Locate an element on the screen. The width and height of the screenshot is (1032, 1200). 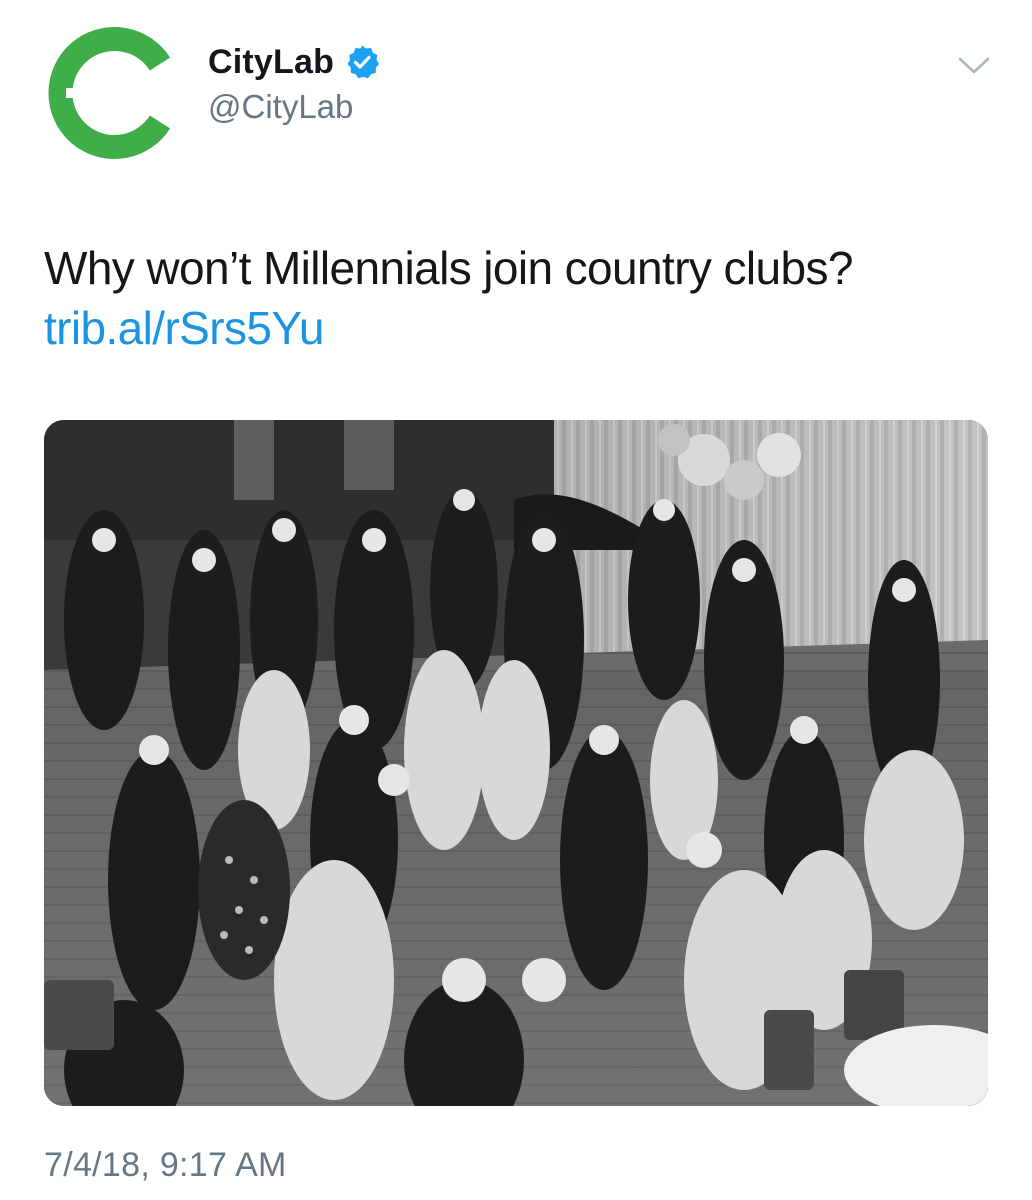
author-name-row: CityLab is located at coordinates (294, 62).